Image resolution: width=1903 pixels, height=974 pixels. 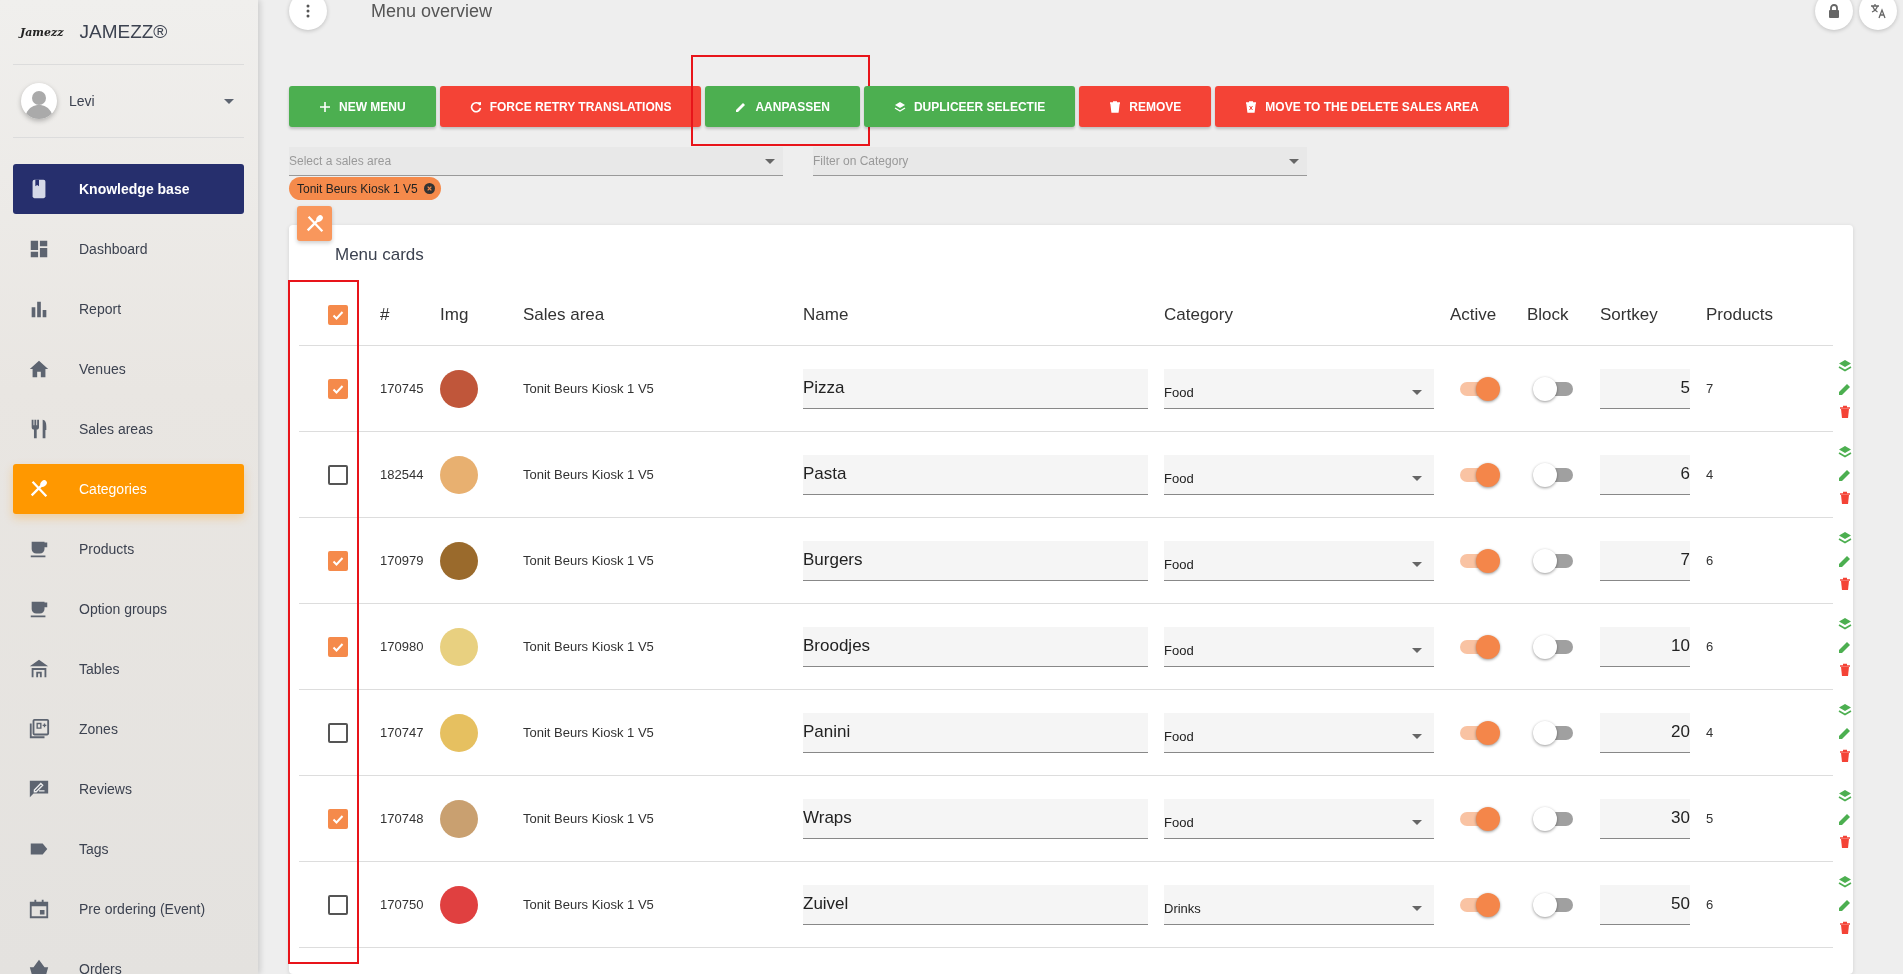 I want to click on nav-item: Orders, so click(x=128, y=959).